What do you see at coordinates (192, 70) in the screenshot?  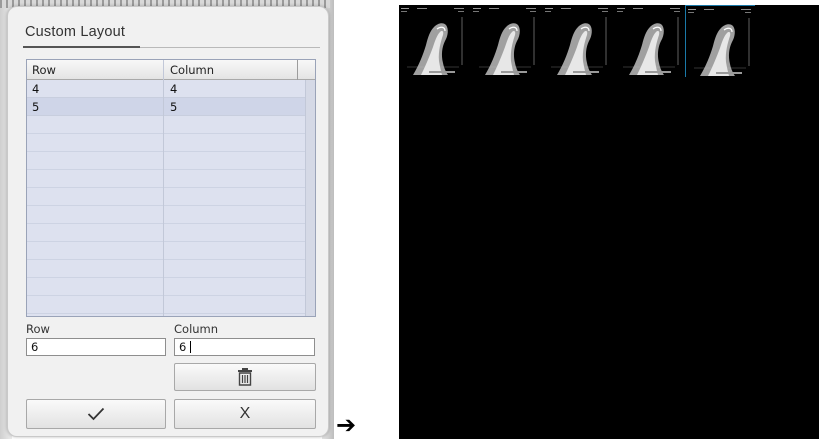 I see `header-column: Column` at bounding box center [192, 70].